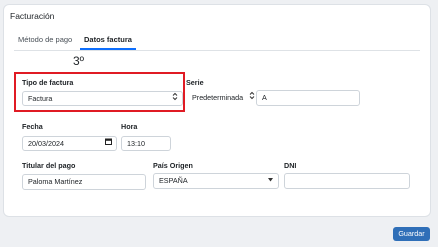 The image size is (438, 247). Describe the element at coordinates (79, 61) in the screenshot. I see `step-indicator: 3º` at that location.